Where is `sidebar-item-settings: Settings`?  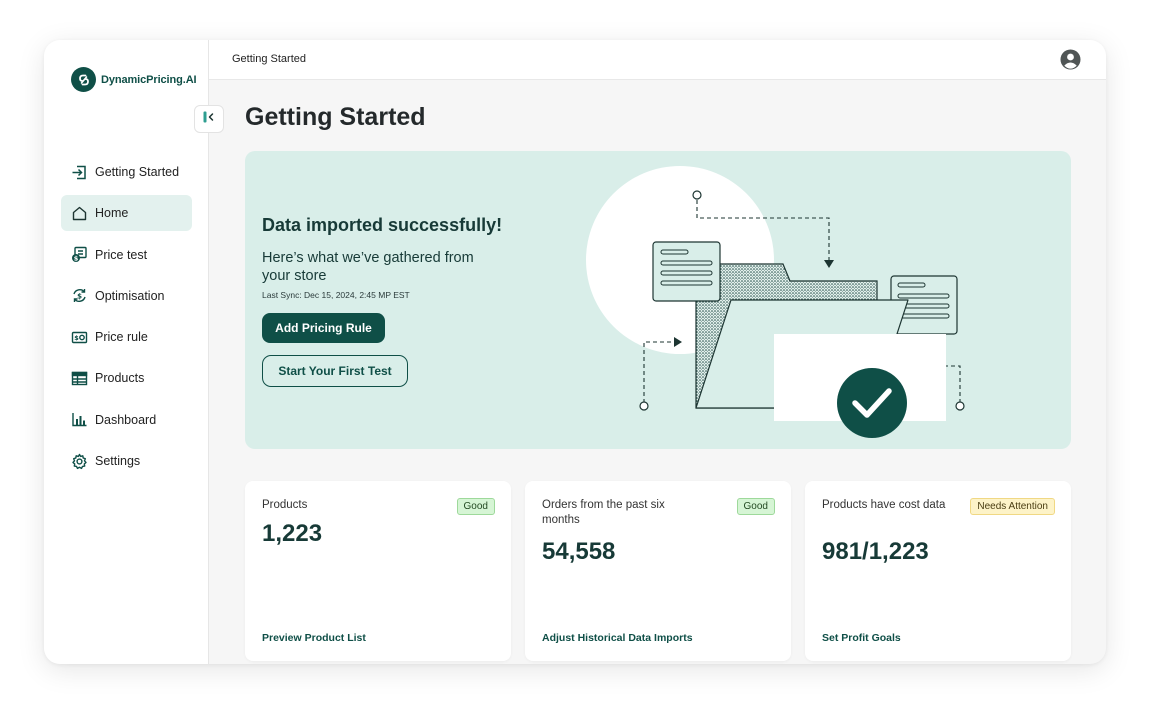
sidebar-item-settings: Settings is located at coordinates (126, 461).